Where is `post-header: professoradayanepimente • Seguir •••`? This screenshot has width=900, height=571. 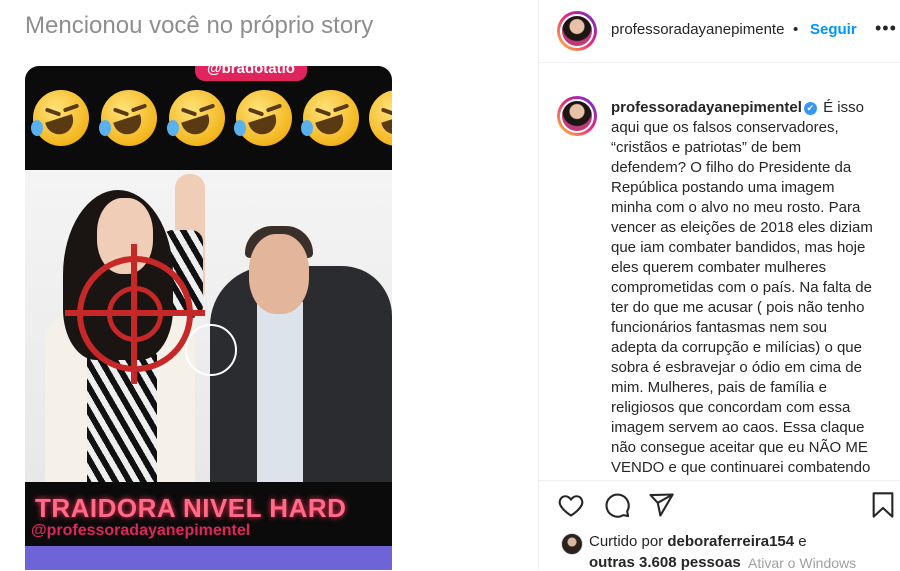
post-header: professoradayanepimente • Seguir ••• is located at coordinates (719, 31).